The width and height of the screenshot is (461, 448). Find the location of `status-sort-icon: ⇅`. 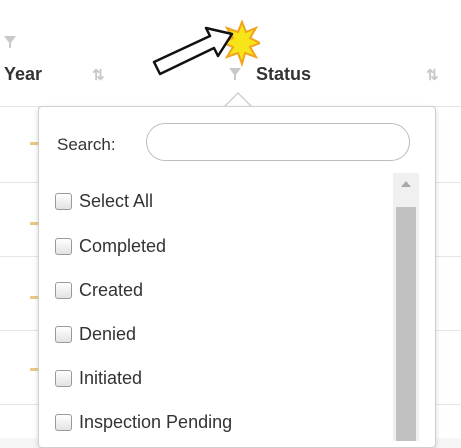

status-sort-icon: ⇅ is located at coordinates (432, 75).